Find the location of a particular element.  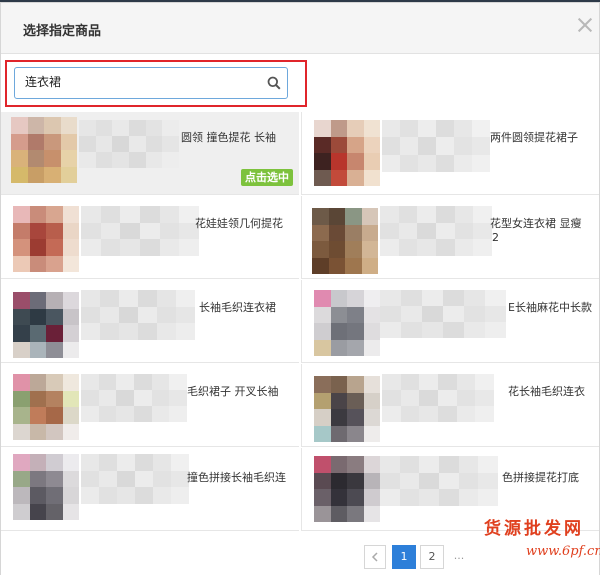

product-item: 花型女连衣裙 显瘦 2 is located at coordinates (450, 237).